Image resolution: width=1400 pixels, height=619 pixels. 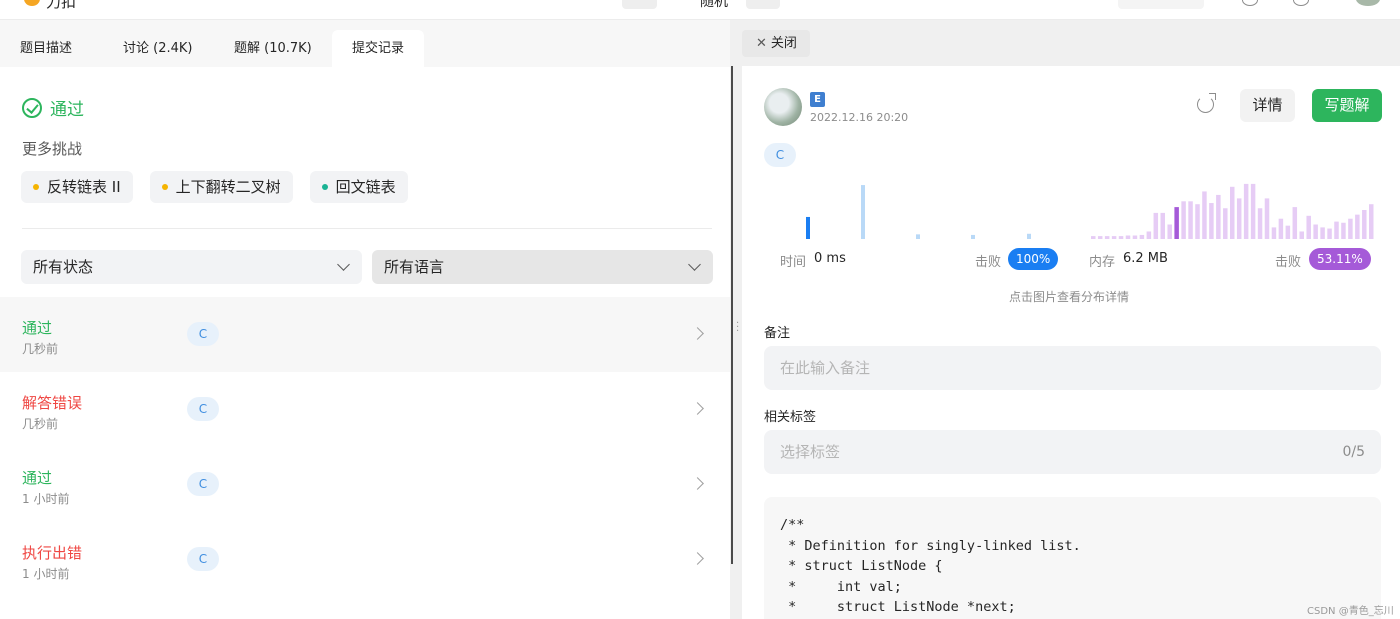 What do you see at coordinates (694, 264) in the screenshot?
I see `chevron-down-icon` at bounding box center [694, 264].